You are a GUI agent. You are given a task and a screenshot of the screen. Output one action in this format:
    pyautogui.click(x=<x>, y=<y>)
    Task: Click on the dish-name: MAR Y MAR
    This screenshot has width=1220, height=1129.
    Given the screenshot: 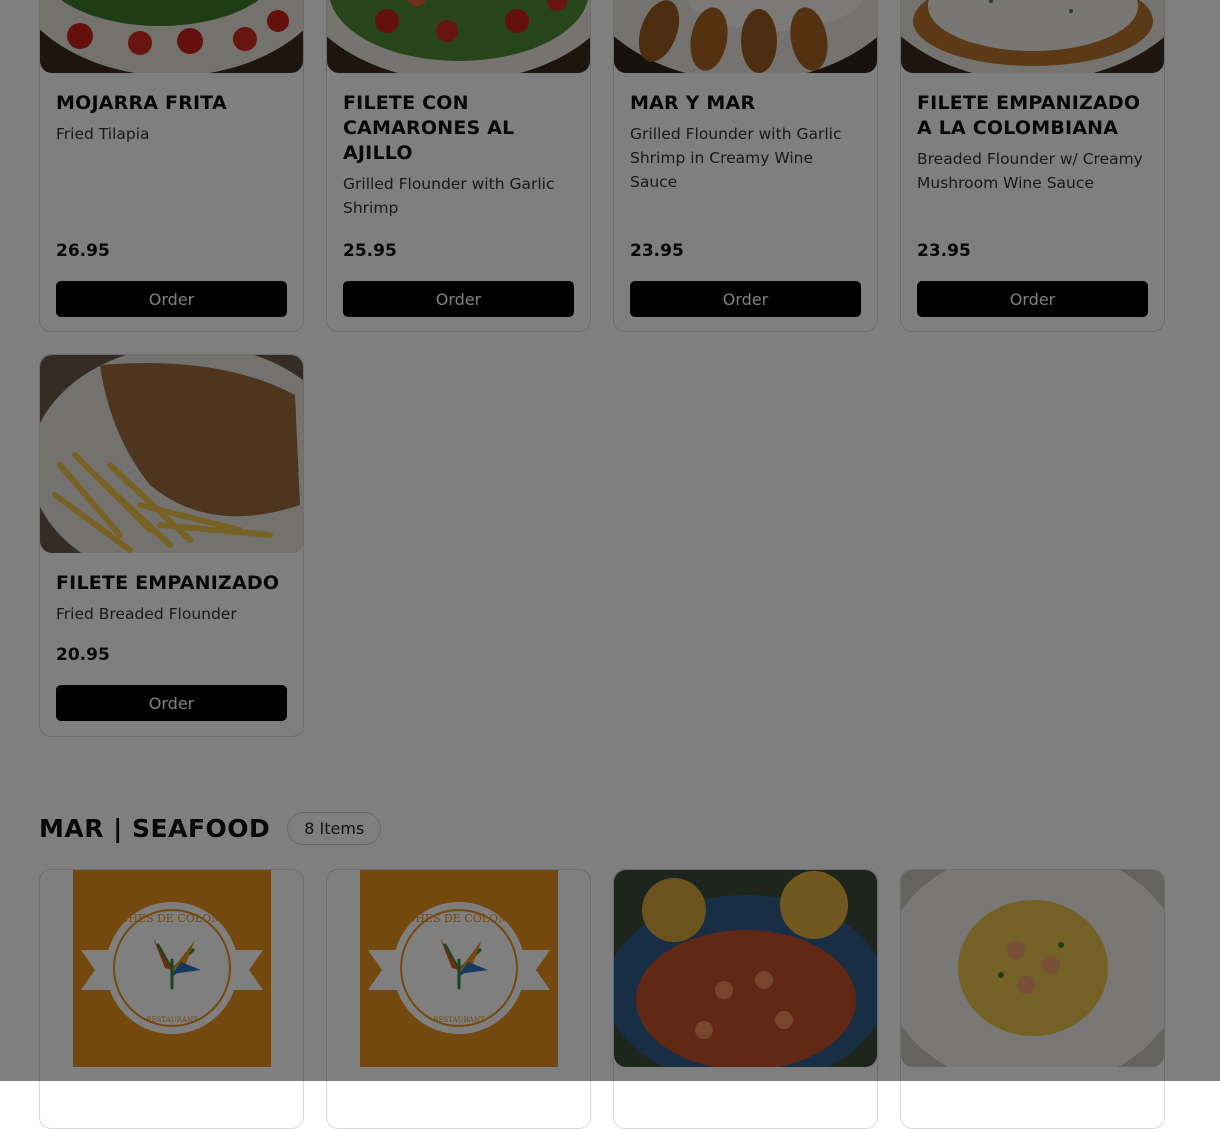 What is the action you would take?
    pyautogui.click(x=693, y=103)
    